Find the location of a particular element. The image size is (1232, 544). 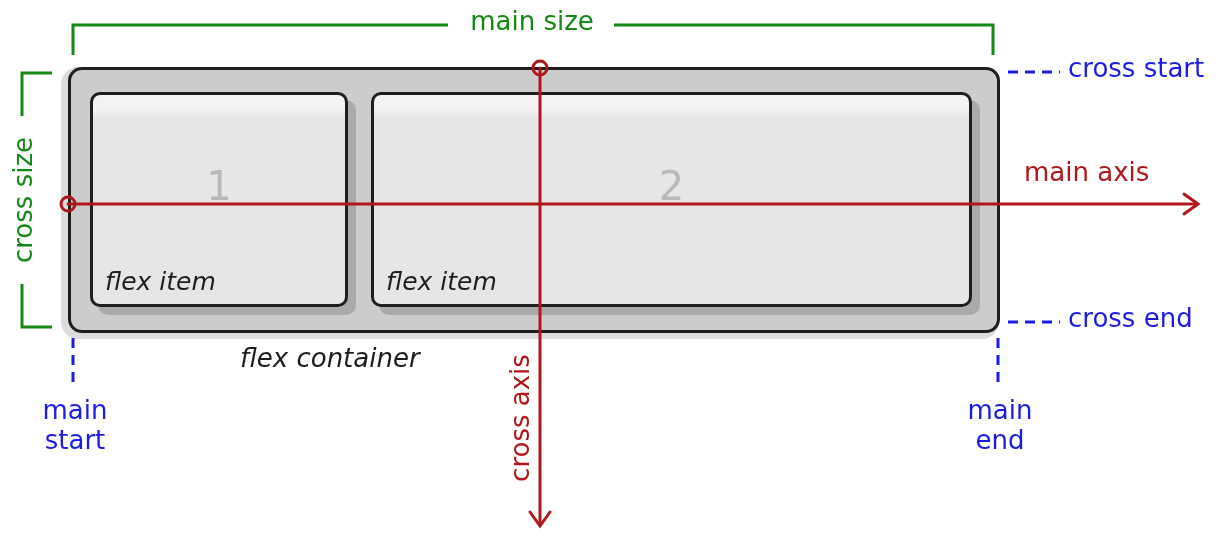

edge-label: main start is located at coordinates (75, 426).